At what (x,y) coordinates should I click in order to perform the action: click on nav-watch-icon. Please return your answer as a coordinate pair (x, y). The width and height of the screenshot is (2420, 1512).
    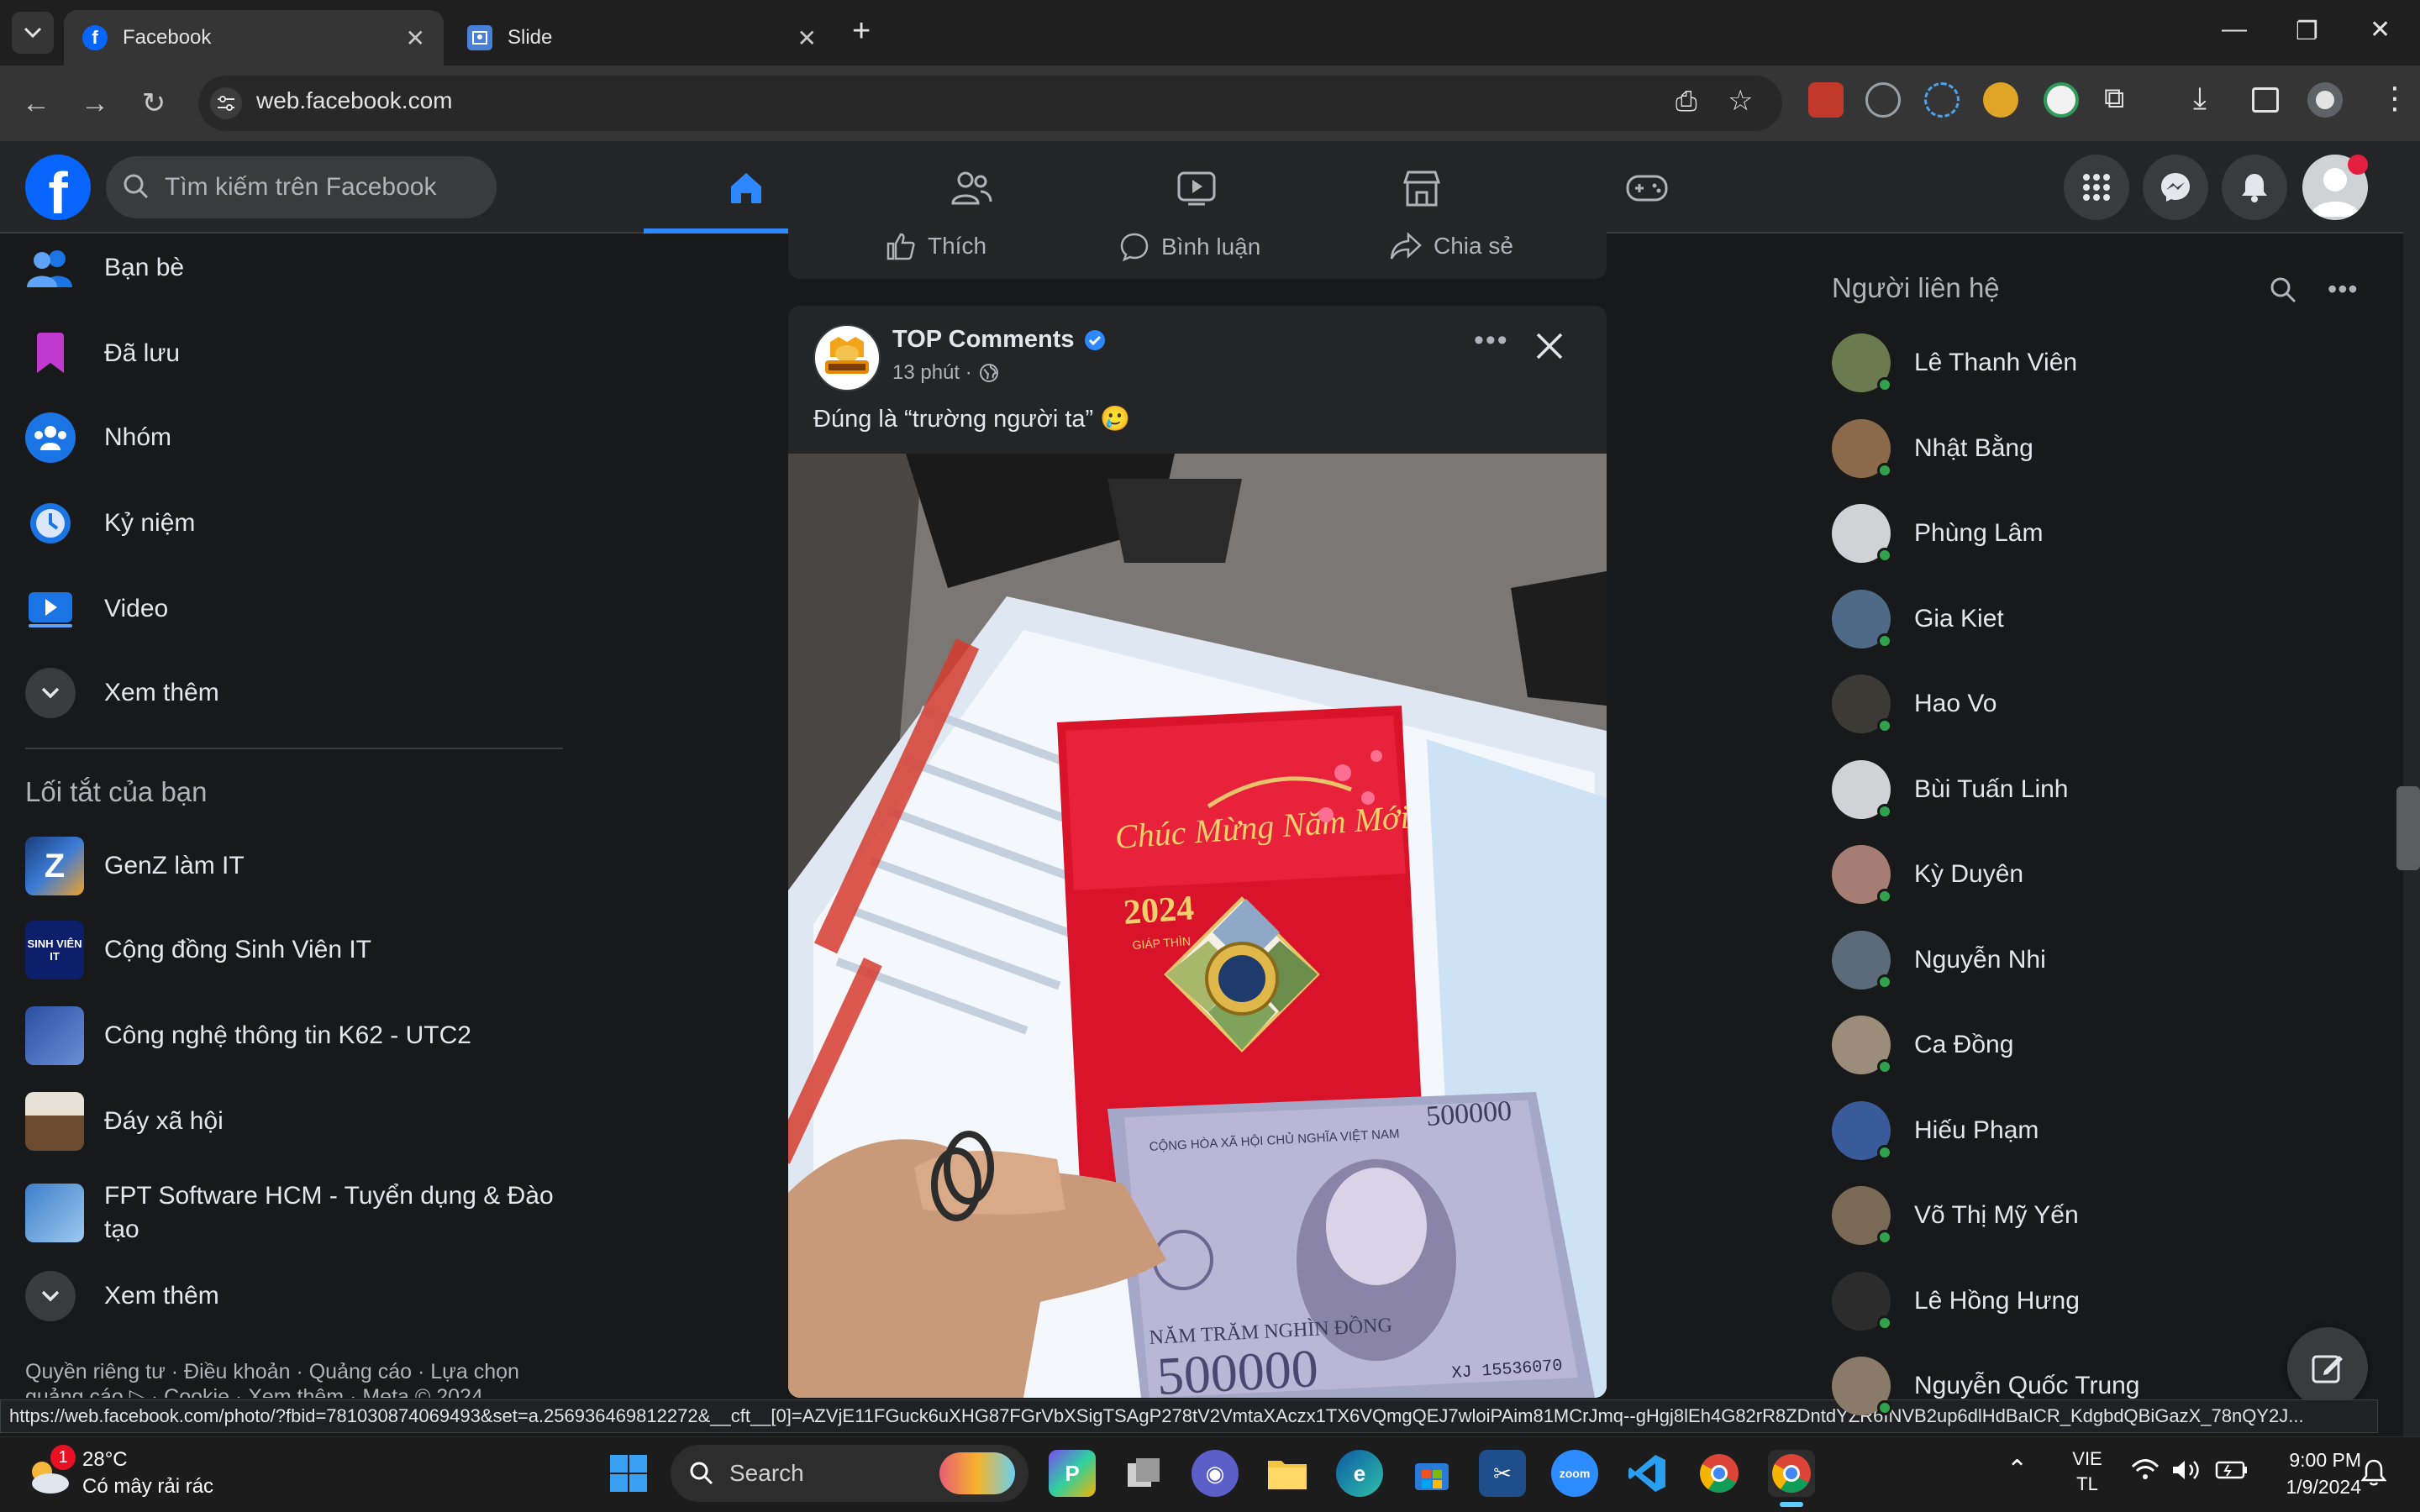
    Looking at the image, I should click on (1196, 188).